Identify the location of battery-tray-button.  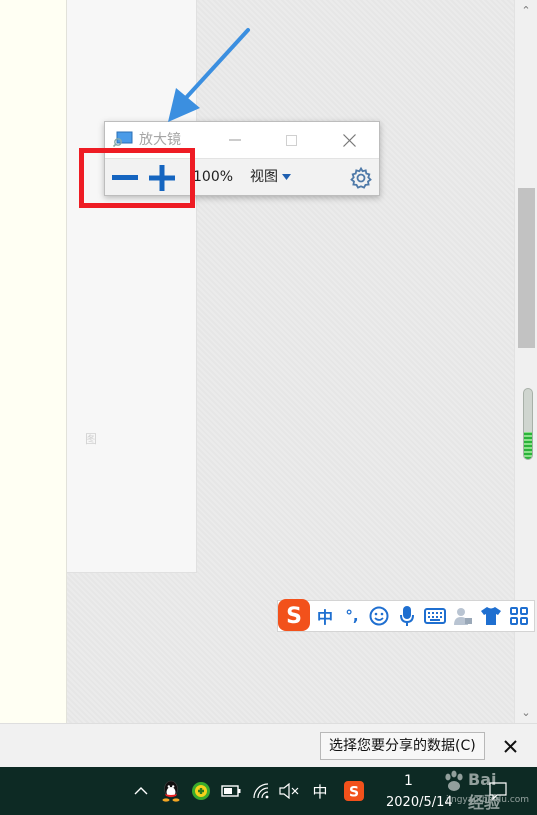
(231, 791).